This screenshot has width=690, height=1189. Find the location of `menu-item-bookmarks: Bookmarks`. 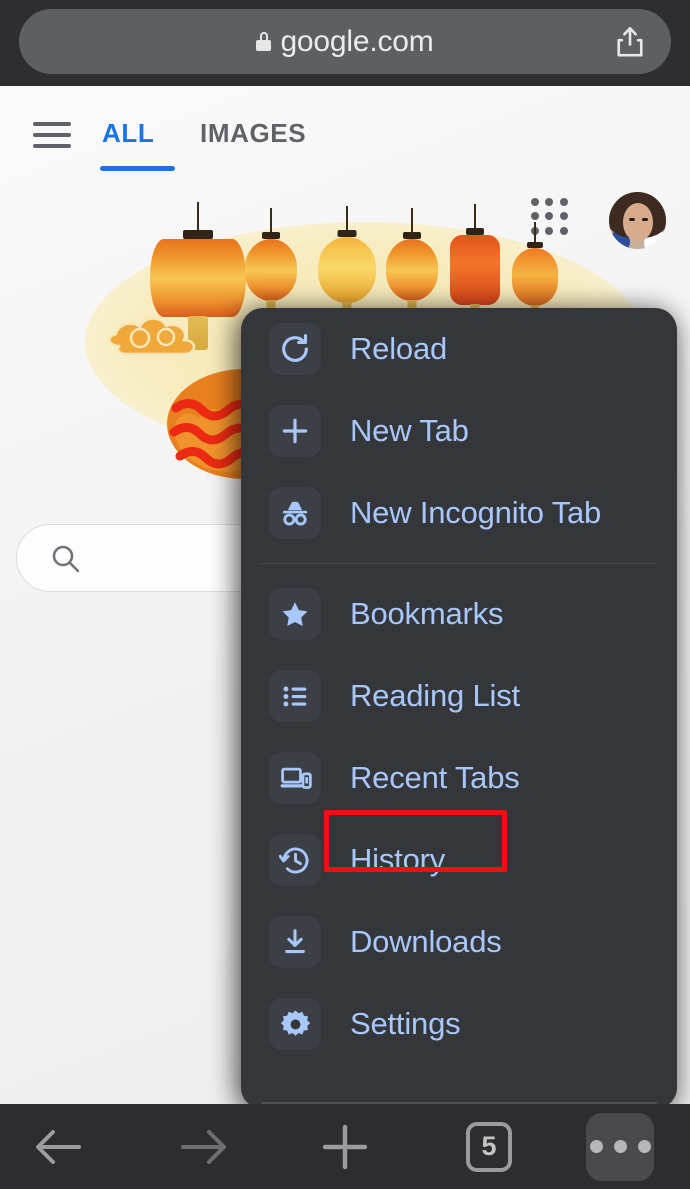

menu-item-bookmarks: Bookmarks is located at coordinates (459, 614).